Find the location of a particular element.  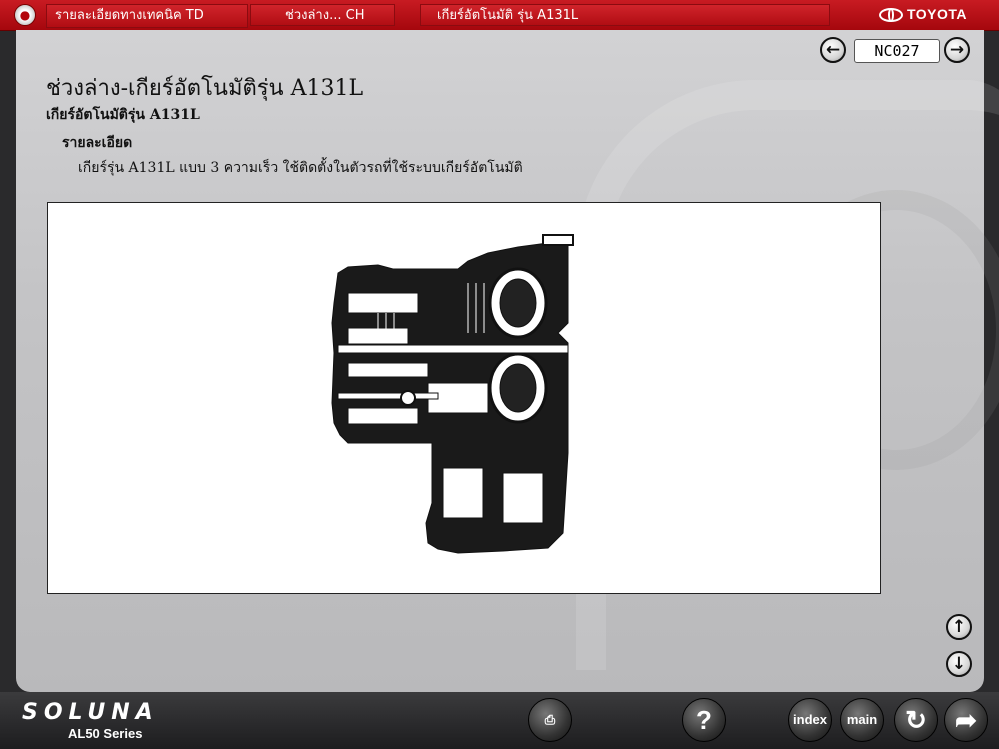

back-icon: ↻ is located at coordinates (916, 720).